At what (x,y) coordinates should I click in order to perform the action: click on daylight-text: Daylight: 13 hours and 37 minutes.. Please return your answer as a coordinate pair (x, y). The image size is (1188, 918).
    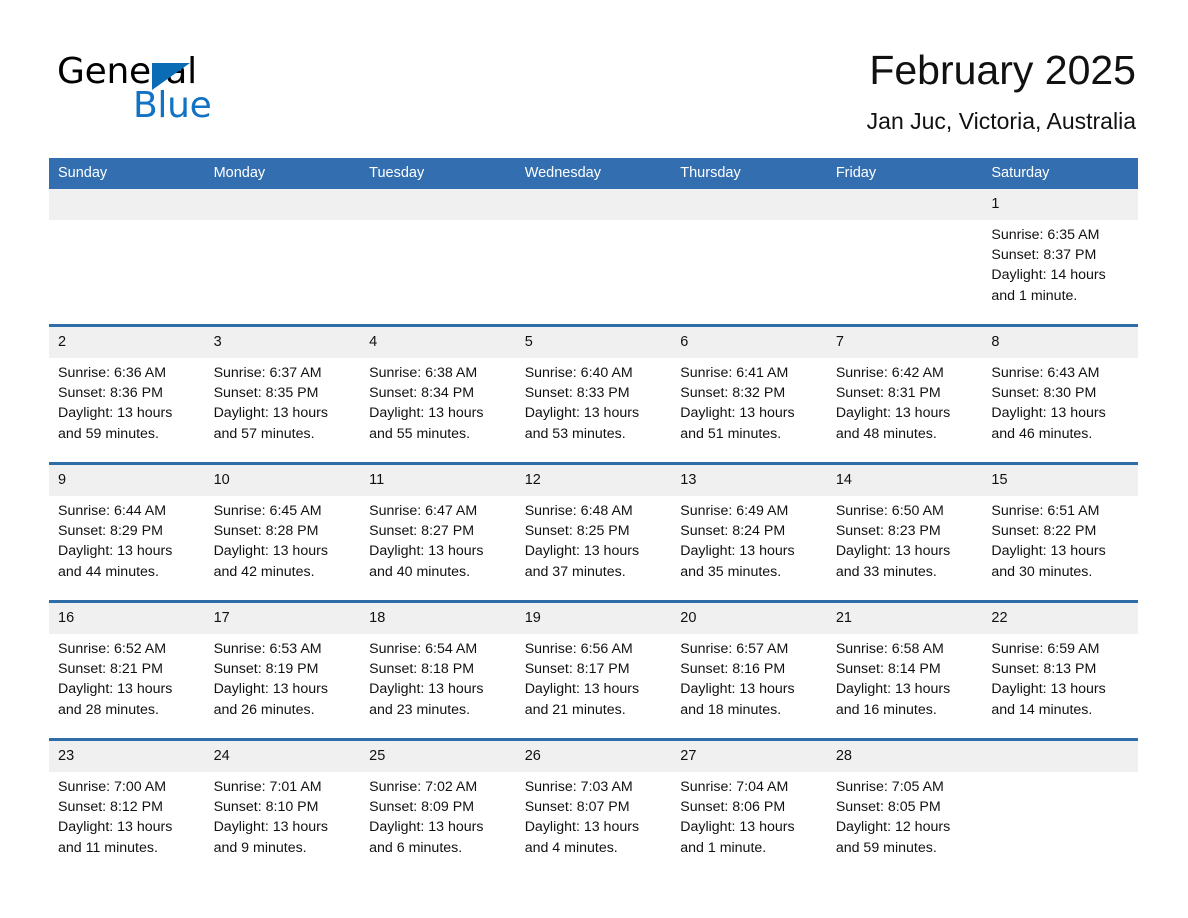
    Looking at the image, I should click on (582, 561).